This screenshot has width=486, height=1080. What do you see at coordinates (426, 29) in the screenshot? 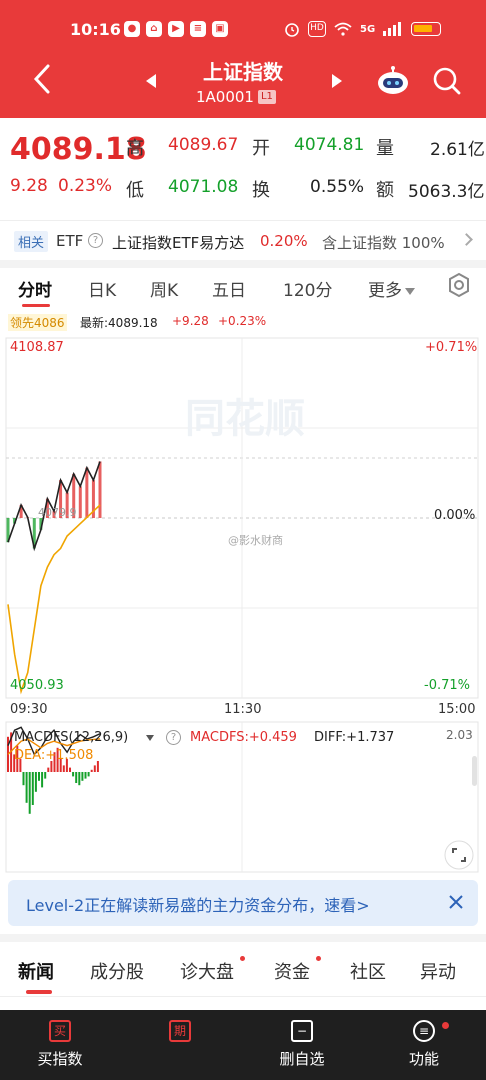
I see `battery-icon` at bounding box center [426, 29].